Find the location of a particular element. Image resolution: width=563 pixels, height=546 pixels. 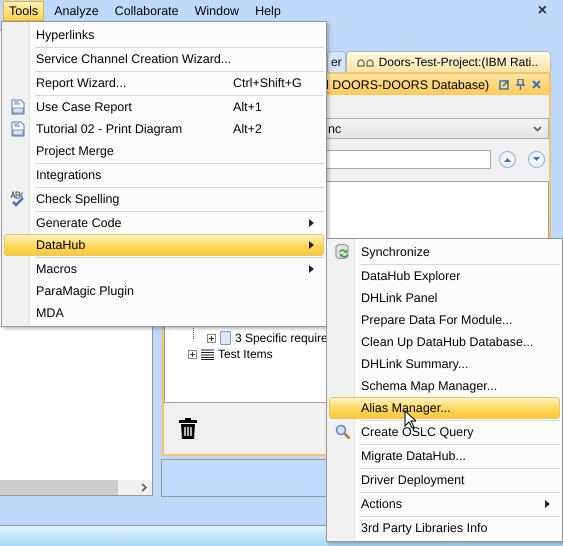

previous-button is located at coordinates (507, 159).